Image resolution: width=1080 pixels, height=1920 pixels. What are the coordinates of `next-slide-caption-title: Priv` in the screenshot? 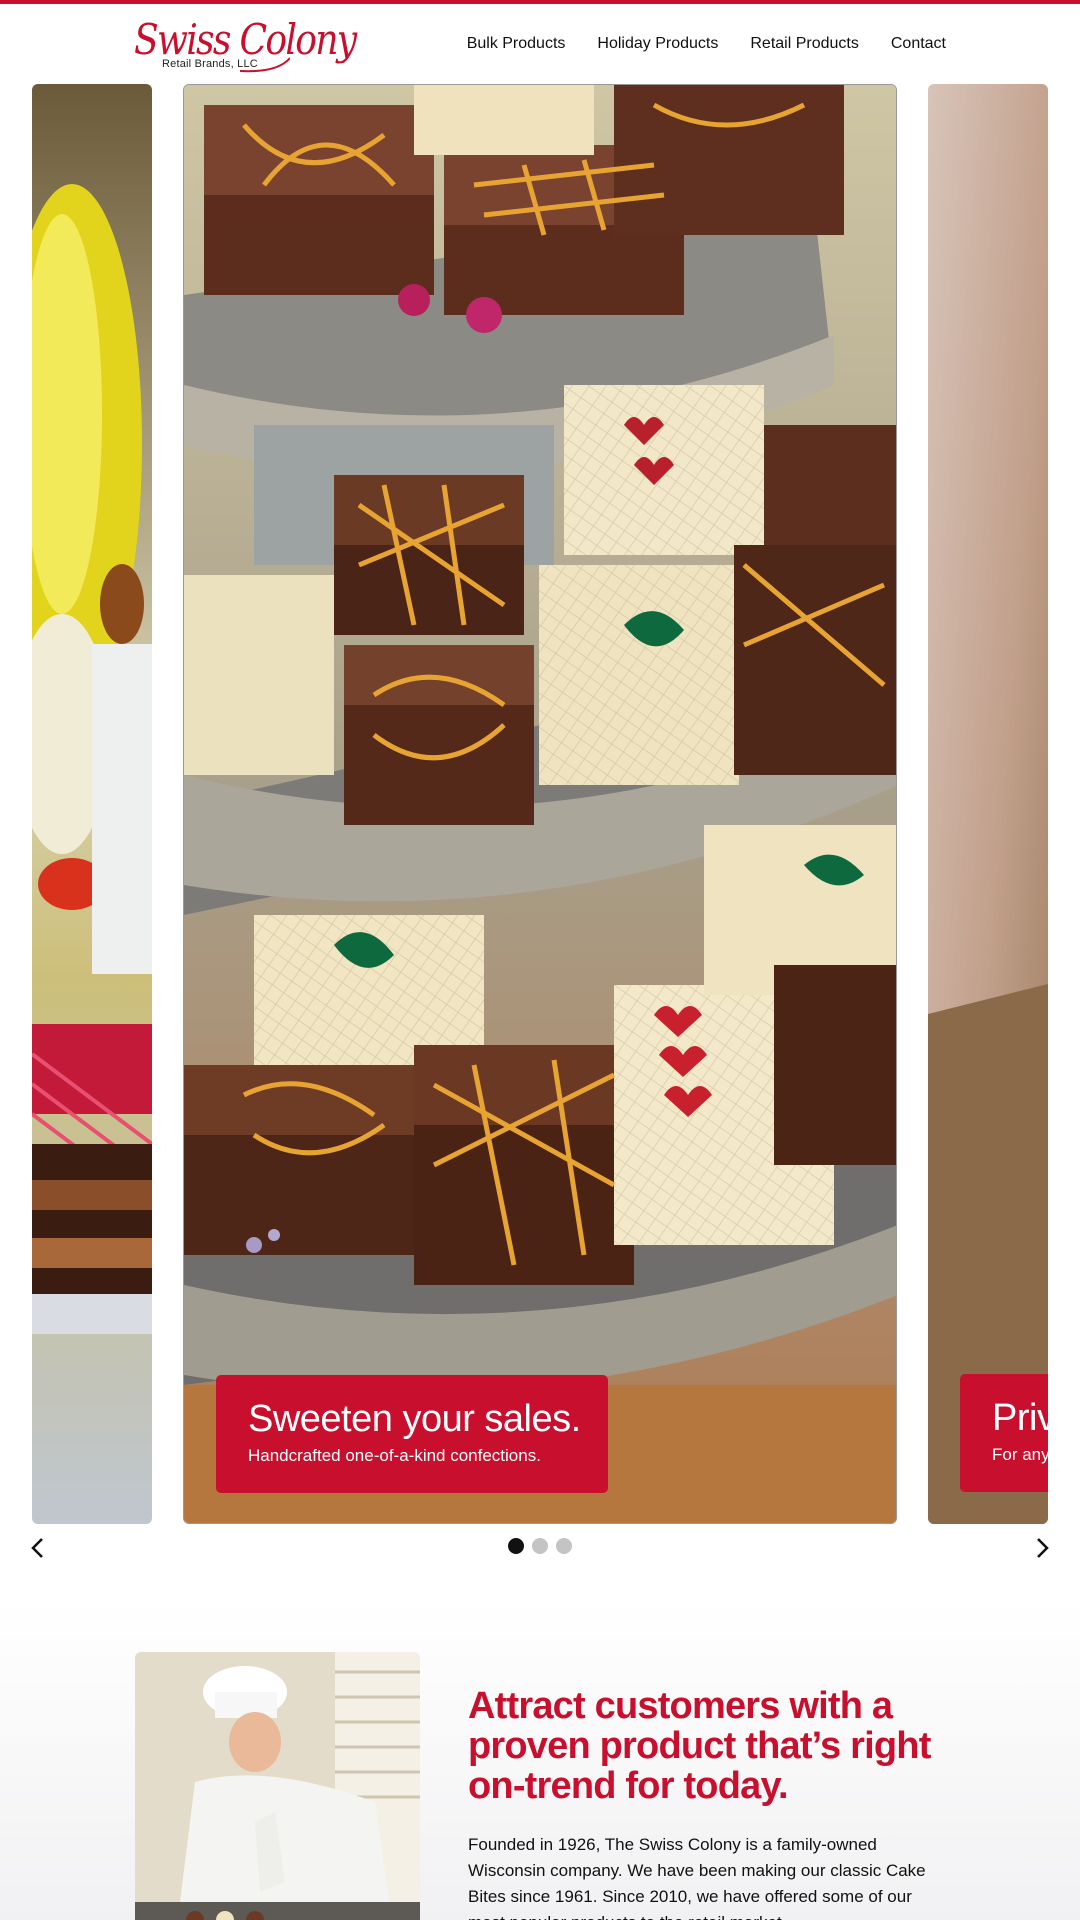 It's located at (1020, 1418).